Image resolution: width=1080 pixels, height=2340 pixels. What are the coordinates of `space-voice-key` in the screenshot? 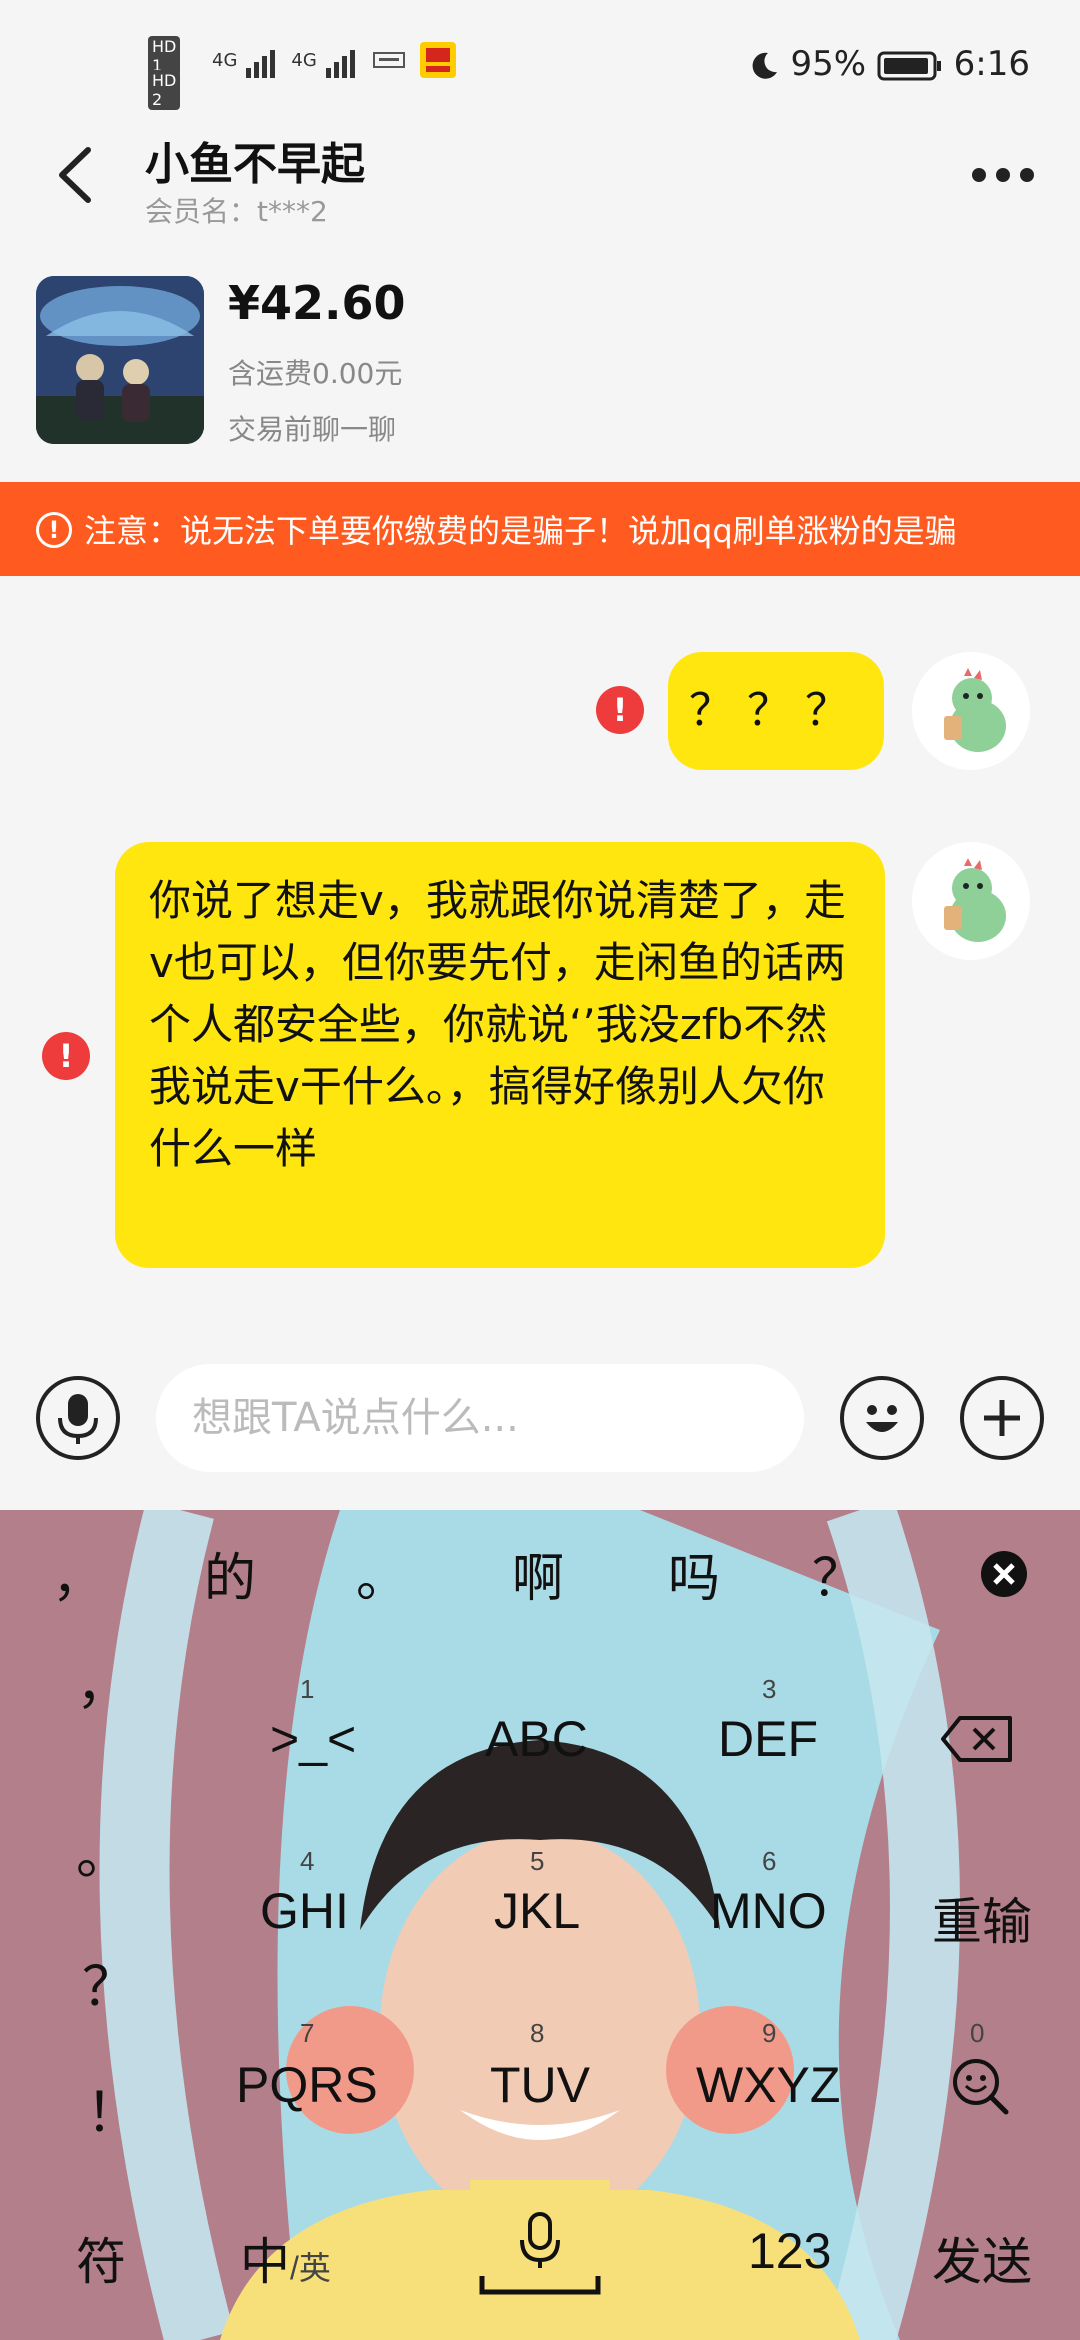 It's located at (540, 2255).